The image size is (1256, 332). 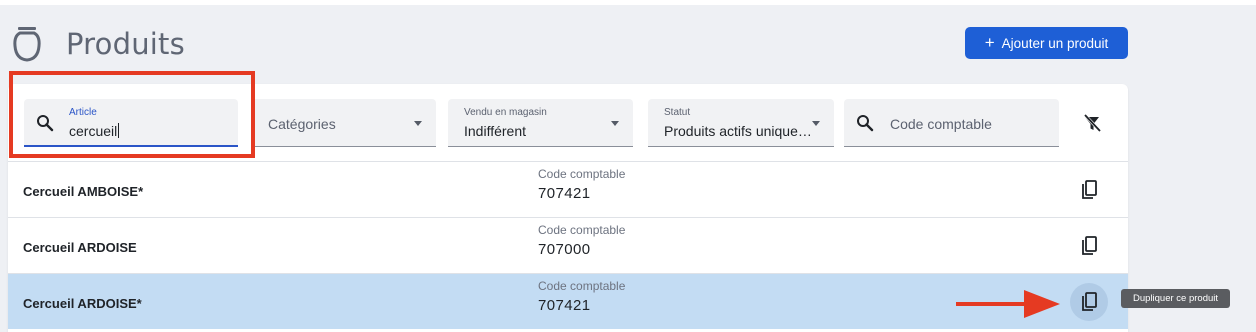 I want to click on product-name: Cercueil ARDOISE, so click(x=80, y=247).